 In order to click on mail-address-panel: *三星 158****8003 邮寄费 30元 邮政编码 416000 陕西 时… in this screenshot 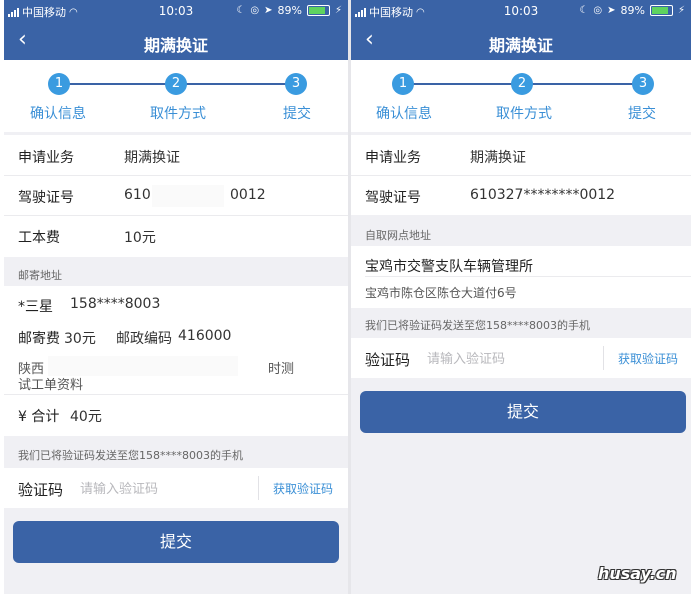, I will do `click(176, 361)`.